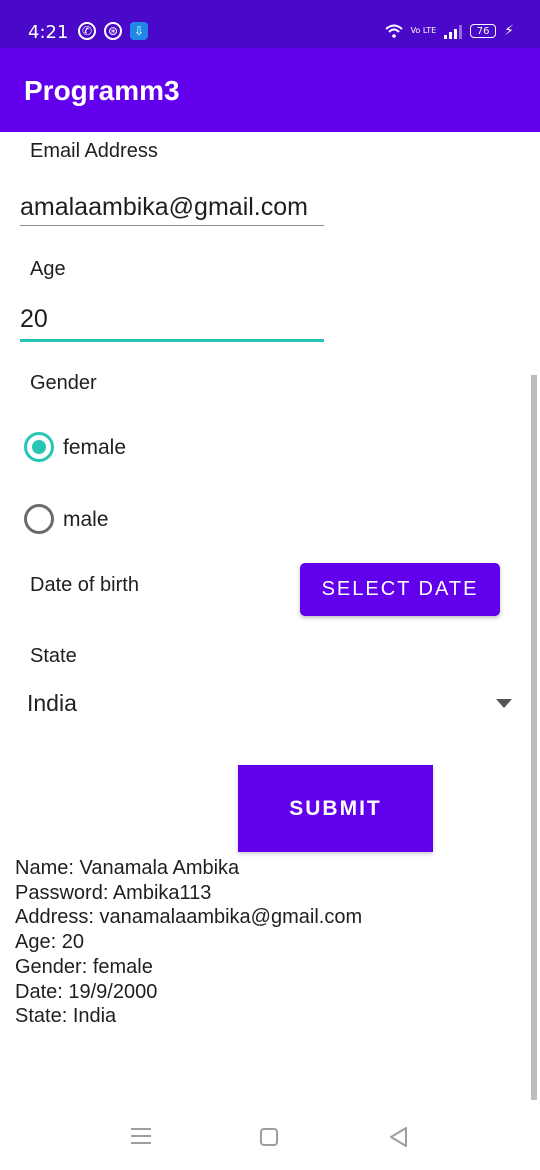  Describe the element at coordinates (63, 383) in the screenshot. I see `gender-label: Gender` at that location.